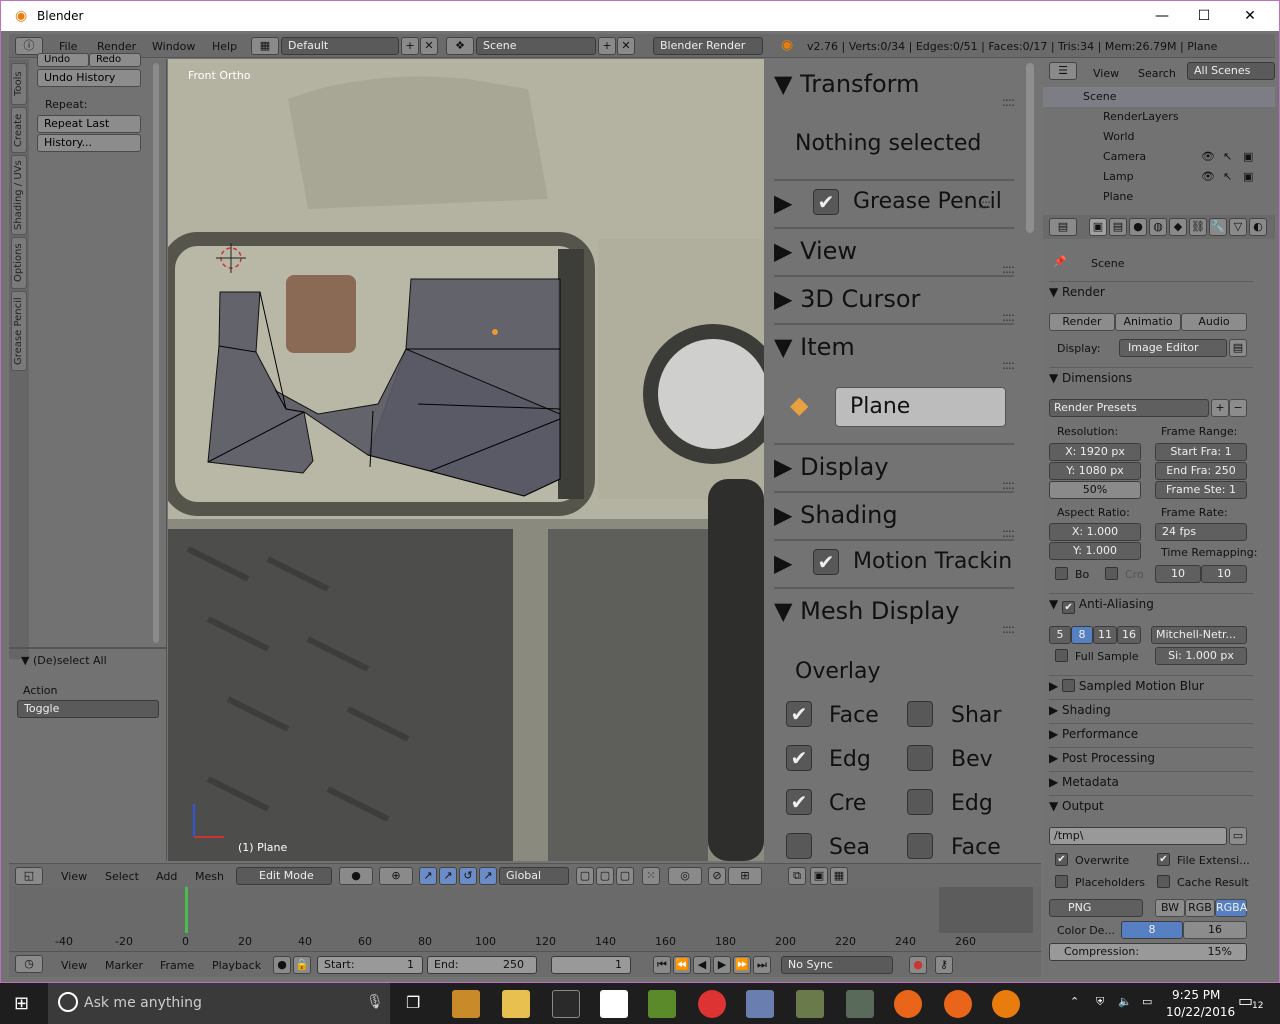 The image size is (1280, 1024). I want to click on clock-date: 10/22/2016, so click(1200, 1012).